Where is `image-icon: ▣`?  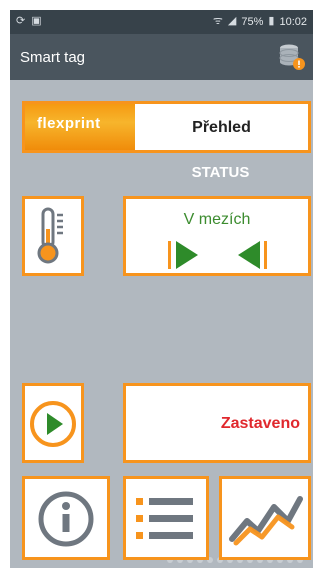 image-icon: ▣ is located at coordinates (36, 21).